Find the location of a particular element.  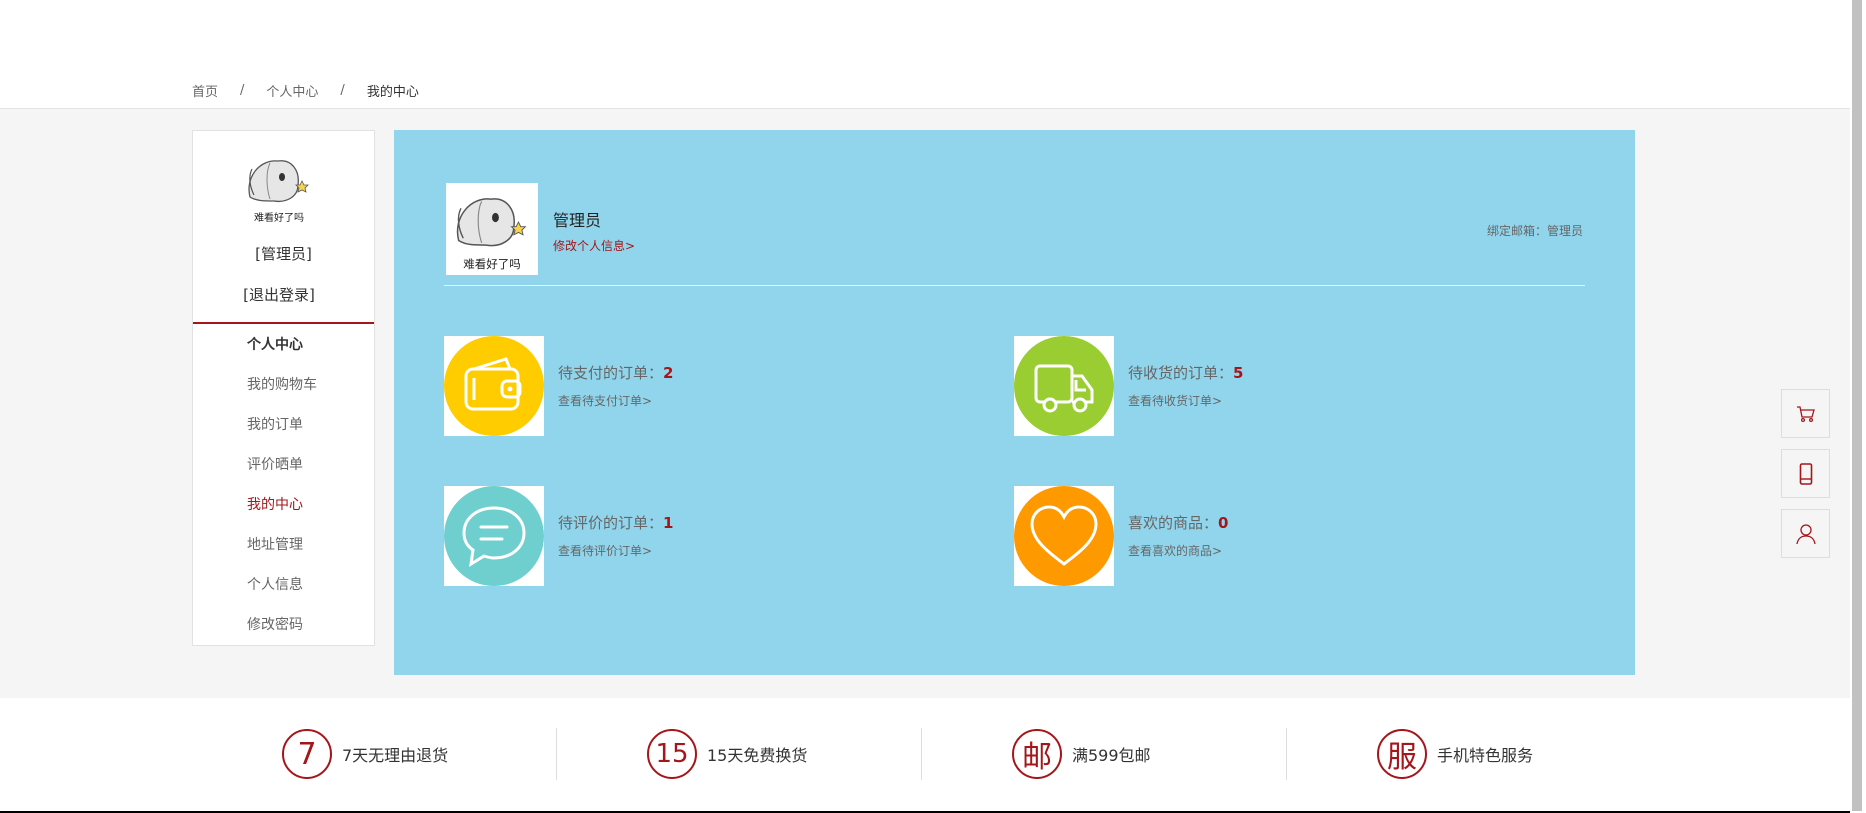

email-value: 管理员 is located at coordinates (1564, 231).